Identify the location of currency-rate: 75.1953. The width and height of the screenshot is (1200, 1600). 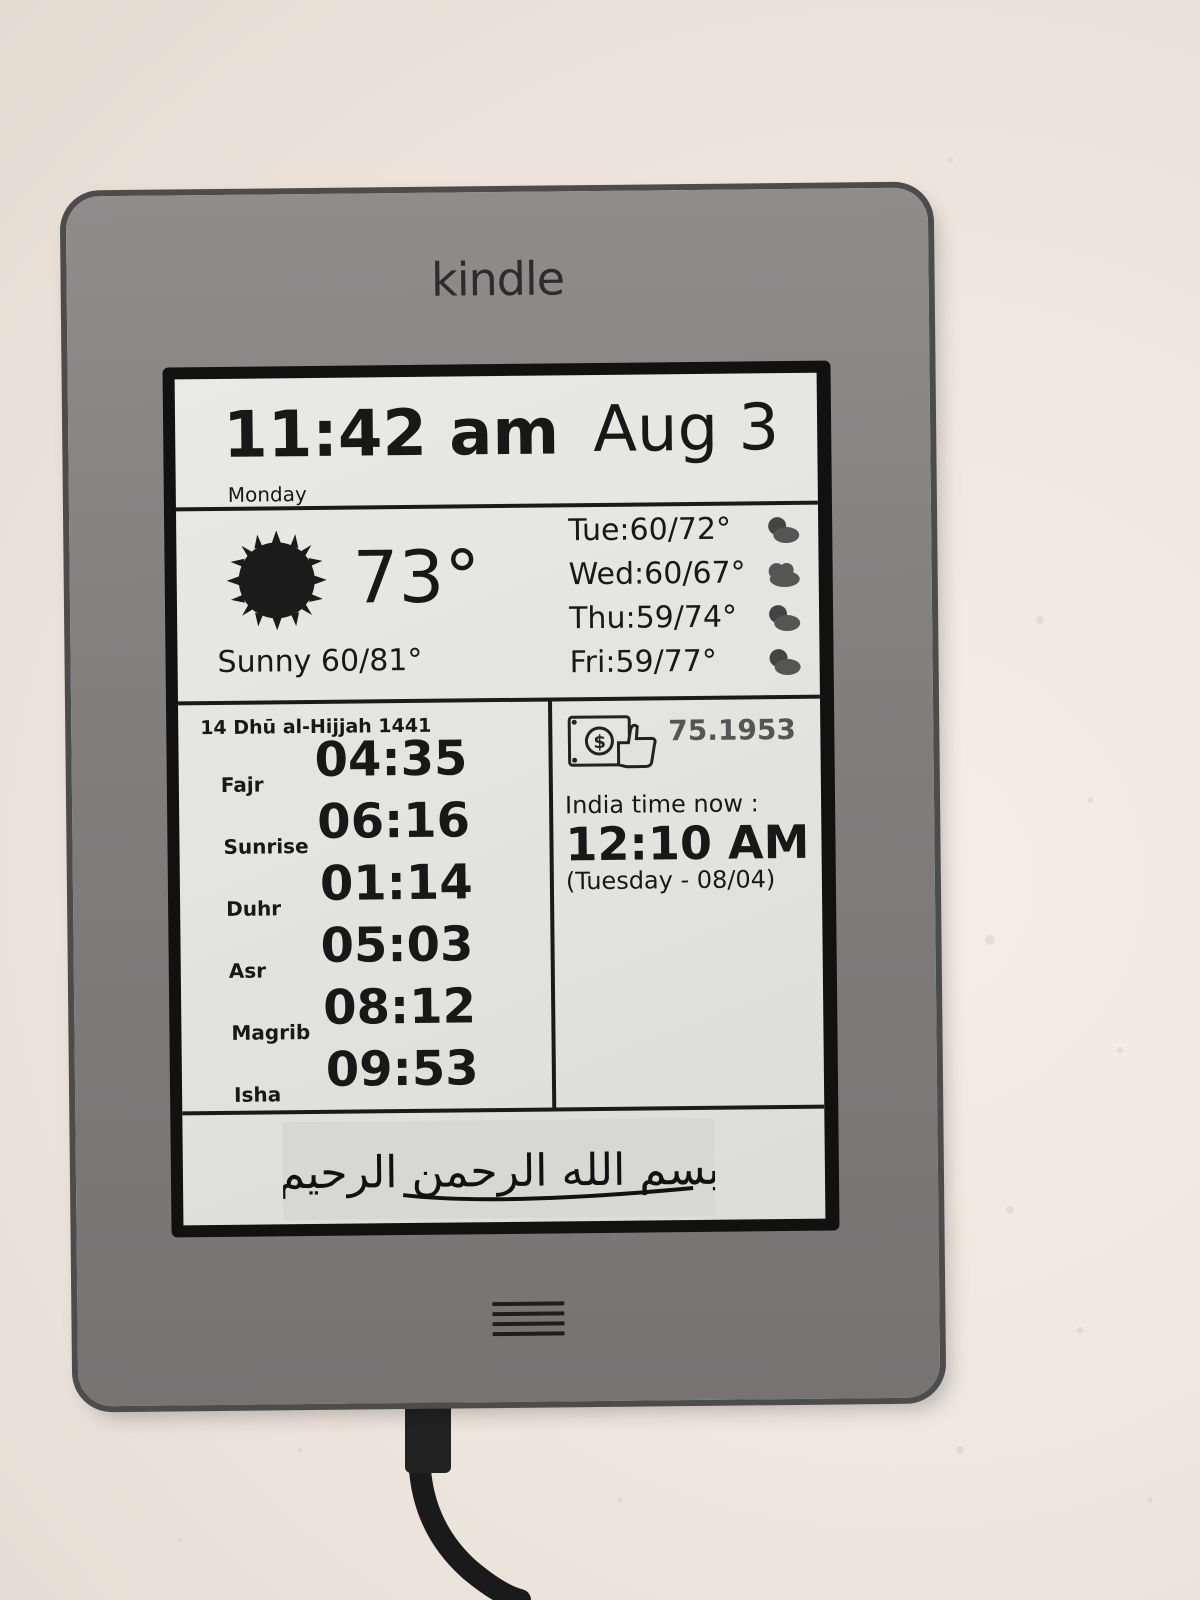
(732, 730).